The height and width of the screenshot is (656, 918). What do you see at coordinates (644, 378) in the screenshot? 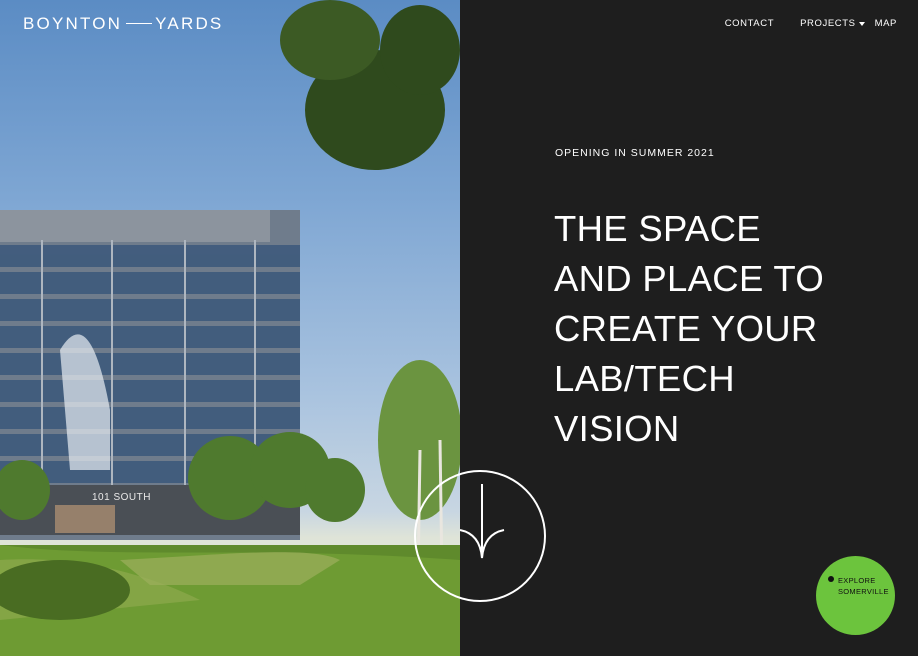
I see `headline-line: LAB/TECH` at bounding box center [644, 378].